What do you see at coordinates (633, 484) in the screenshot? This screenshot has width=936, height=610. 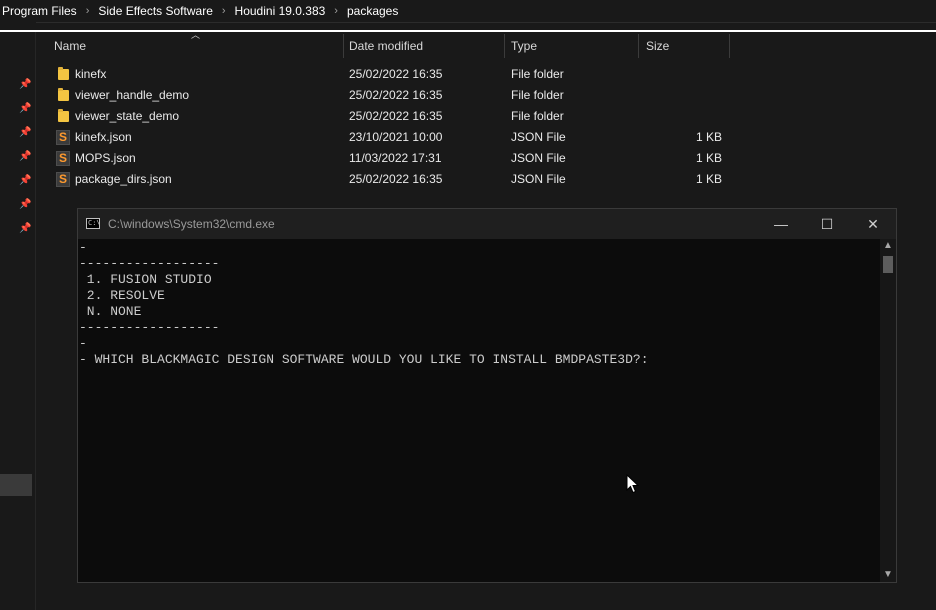 I see `mouse-cursor-icon` at bounding box center [633, 484].